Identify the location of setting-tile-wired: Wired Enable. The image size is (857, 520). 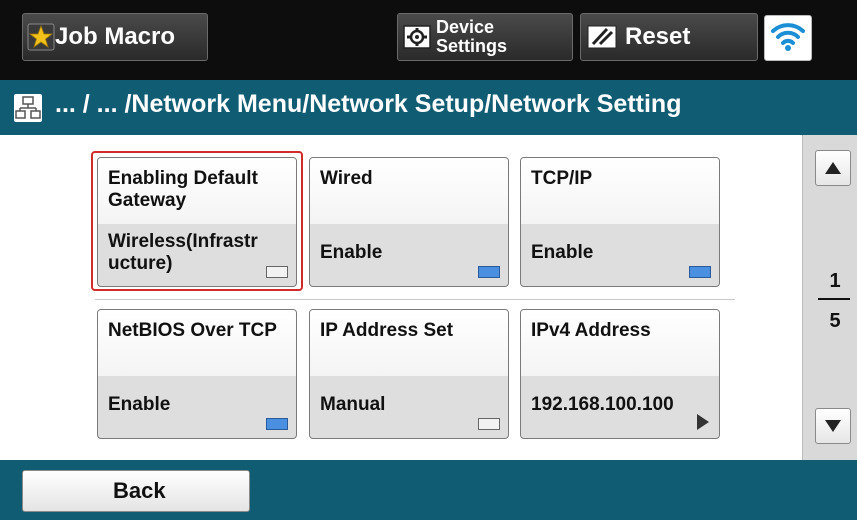
(409, 222).